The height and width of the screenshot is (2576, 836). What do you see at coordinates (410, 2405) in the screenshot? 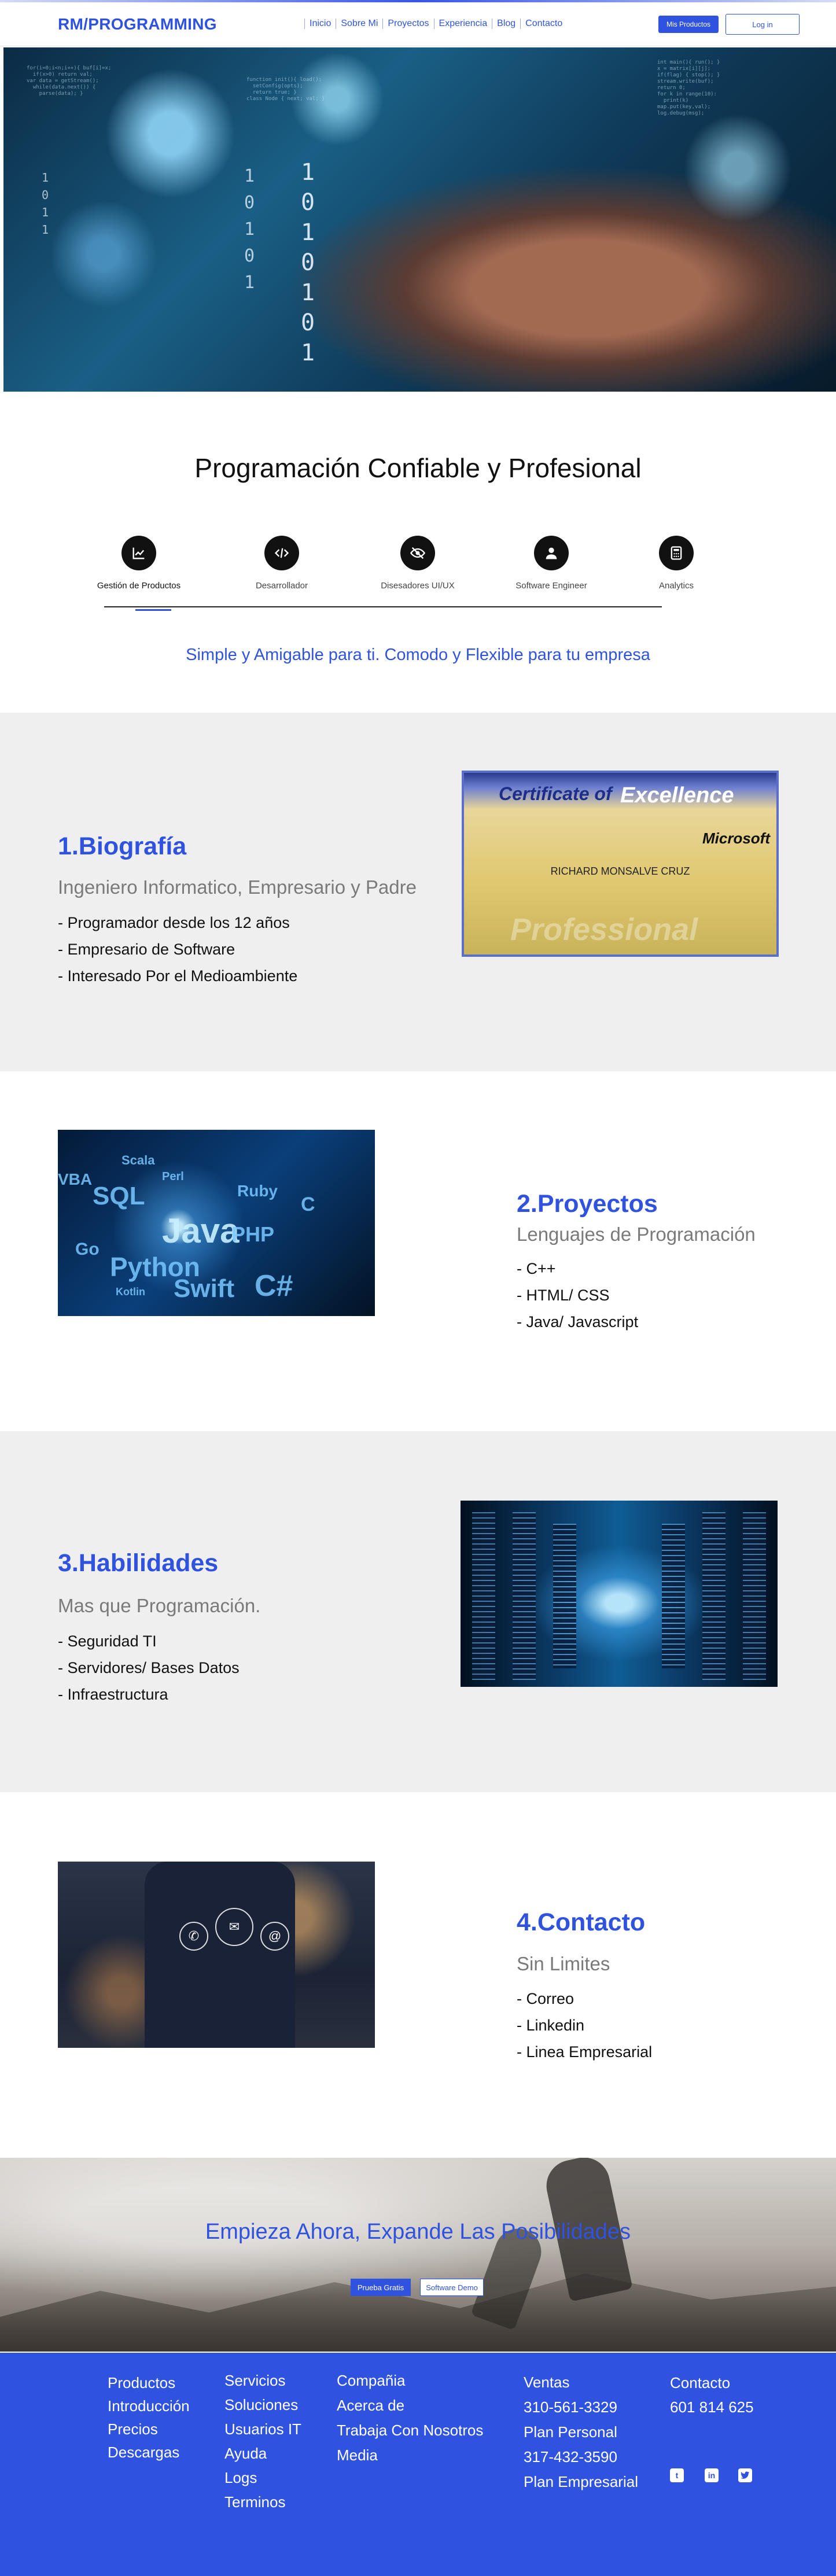
I see `footer-link: Acerca de` at bounding box center [410, 2405].